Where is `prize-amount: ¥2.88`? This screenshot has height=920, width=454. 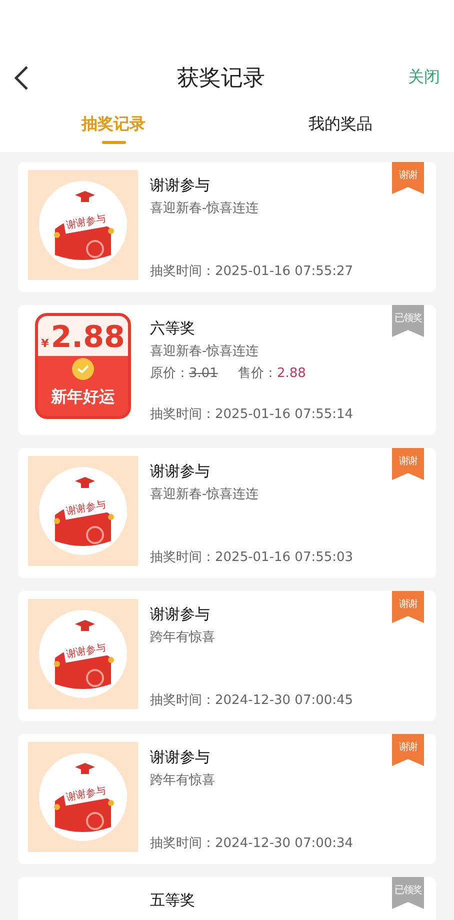 prize-amount: ¥2.88 is located at coordinates (83, 337).